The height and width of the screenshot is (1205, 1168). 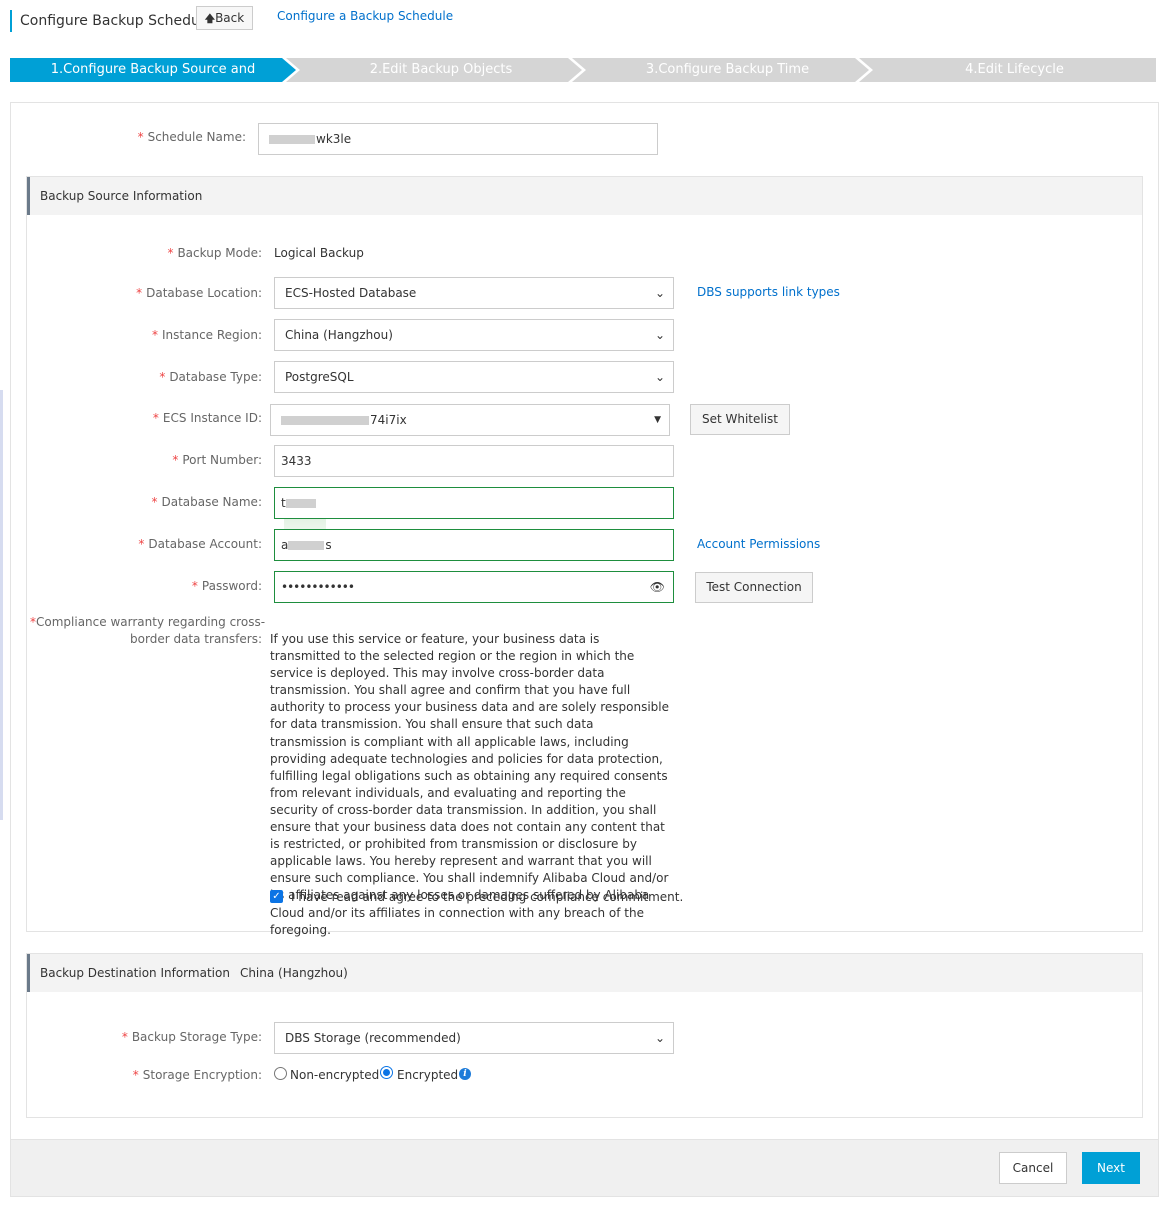 I want to click on ecs-instance-select: 74i7ix ▼, so click(x=470, y=420).